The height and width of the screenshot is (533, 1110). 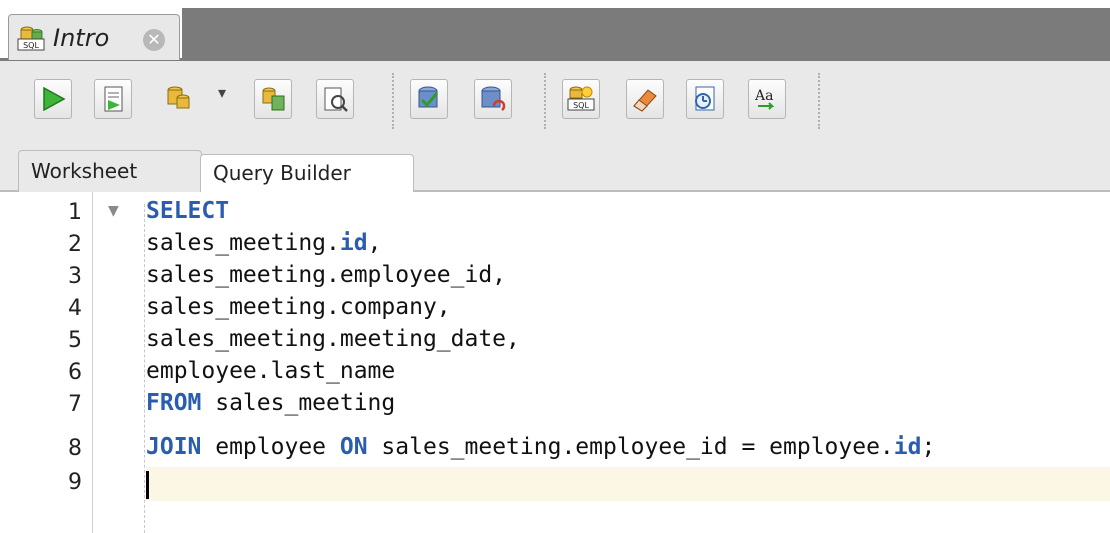 I want to click on code-line: SELECT, so click(x=187, y=211).